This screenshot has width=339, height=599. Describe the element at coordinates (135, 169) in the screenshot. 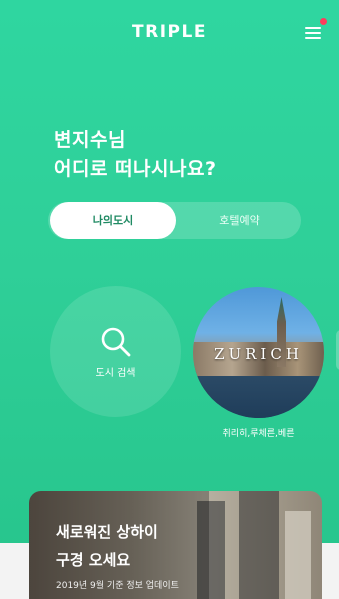

I see `greeting-question: 어디로 떠나시나요?` at that location.